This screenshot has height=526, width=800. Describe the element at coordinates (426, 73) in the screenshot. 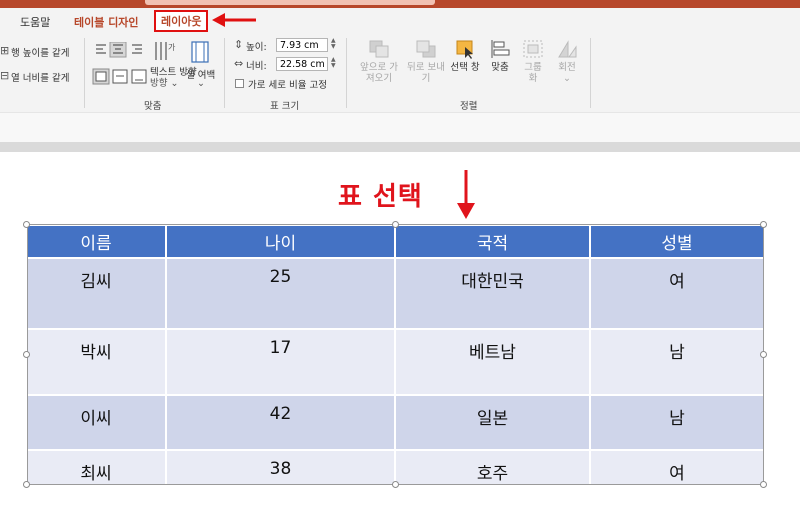

I see `send-backward-label: 뒤로 보내기` at that location.